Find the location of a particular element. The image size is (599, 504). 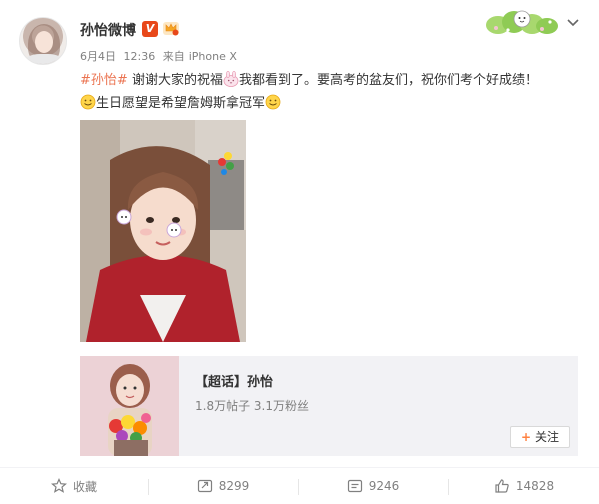

favorite-label: 收藏 is located at coordinates (84, 486).